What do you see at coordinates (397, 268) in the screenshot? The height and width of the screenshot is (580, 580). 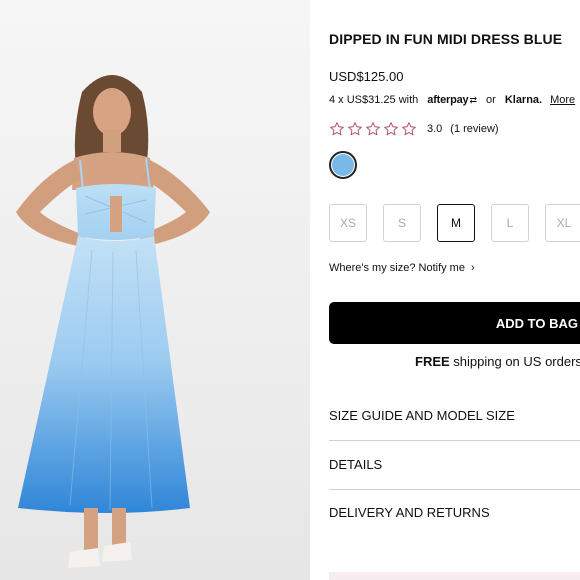 I see `size-help-text: Where's my size? Notify me` at bounding box center [397, 268].